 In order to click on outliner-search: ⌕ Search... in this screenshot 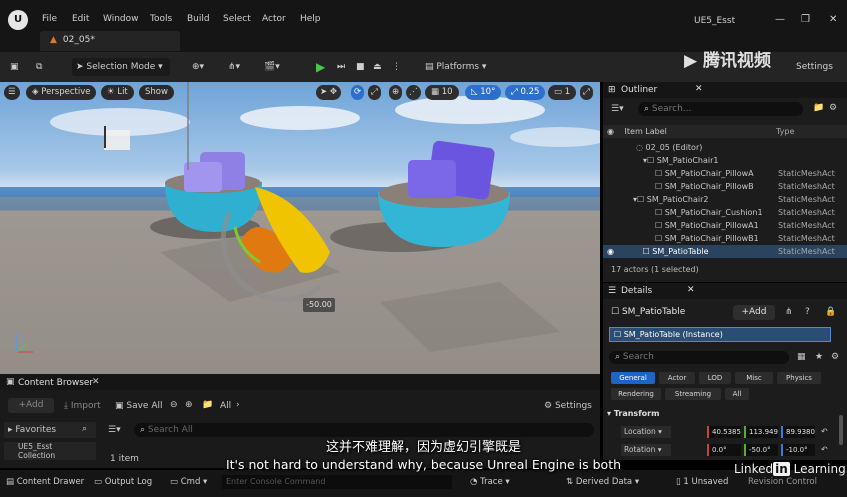, I will do `click(720, 109)`.